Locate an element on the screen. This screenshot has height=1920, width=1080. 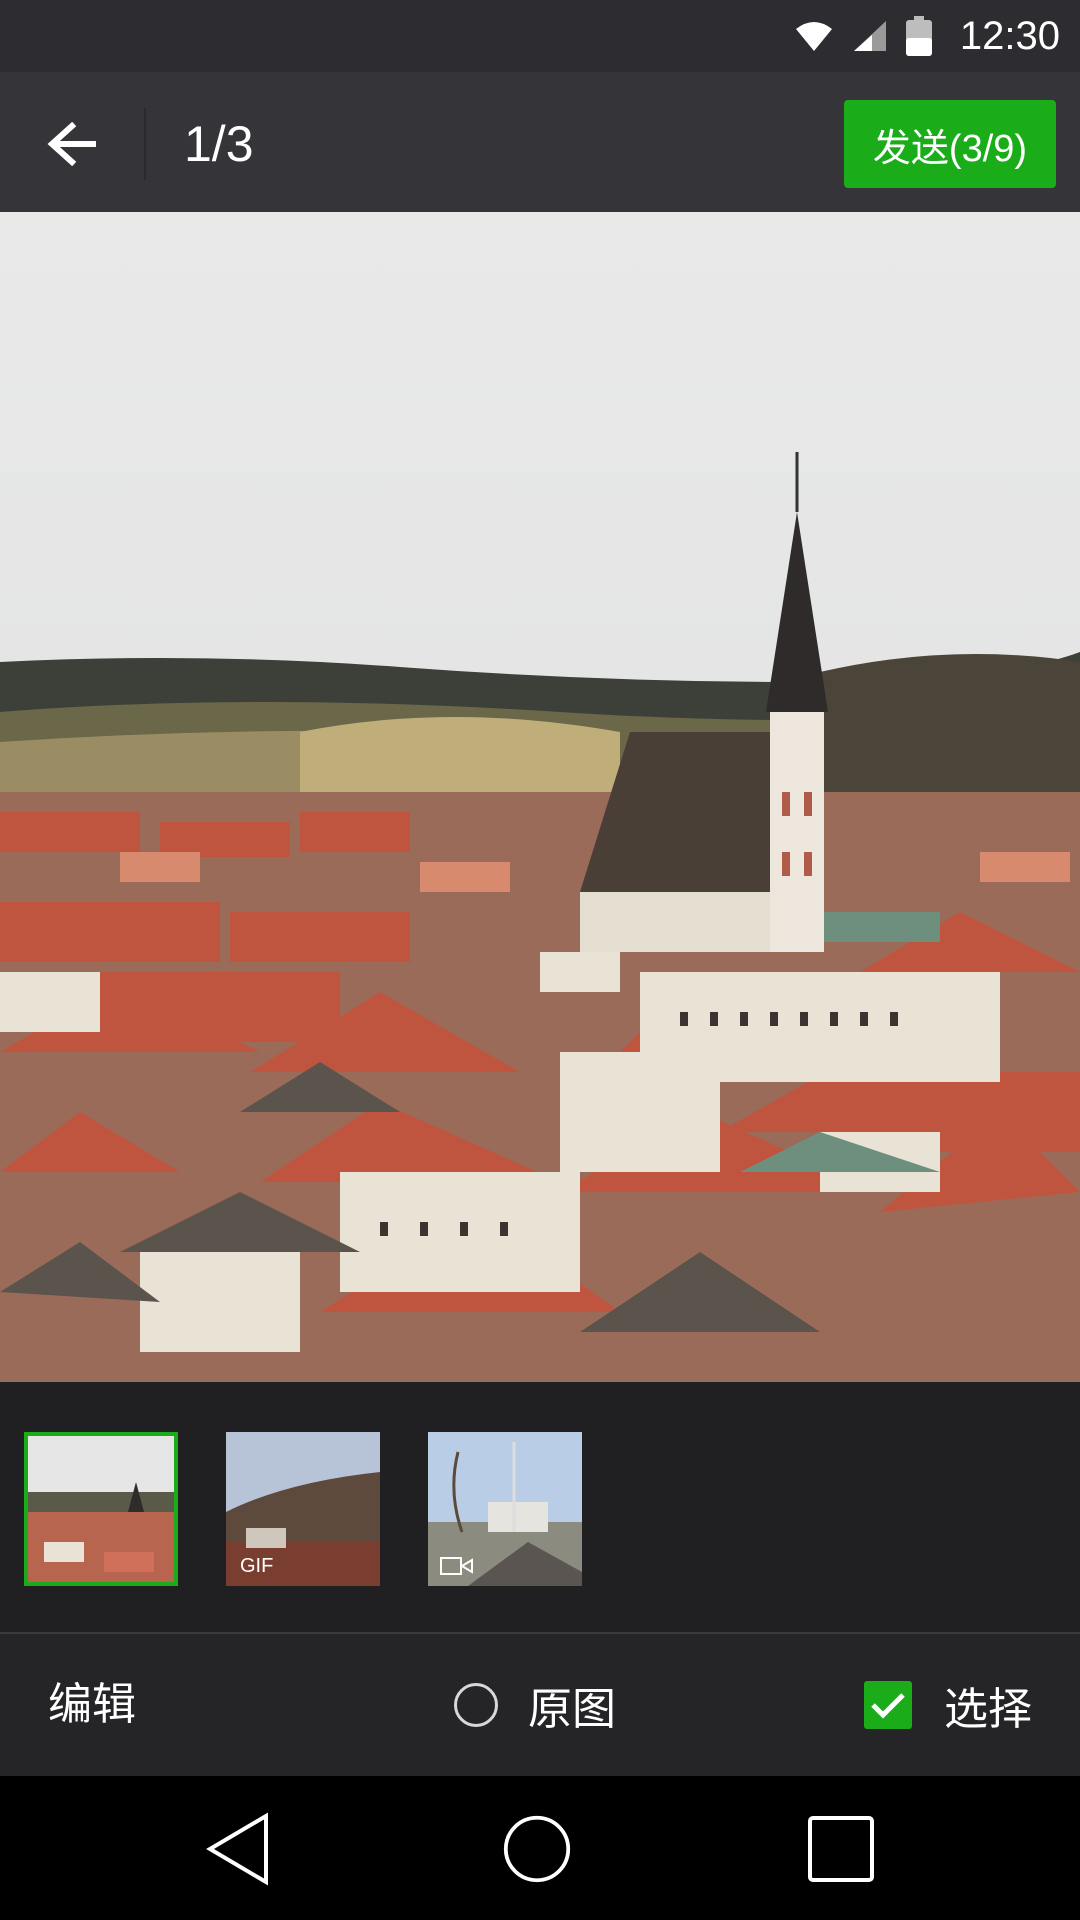
thumbnail-item: GIF is located at coordinates (303, 1509).